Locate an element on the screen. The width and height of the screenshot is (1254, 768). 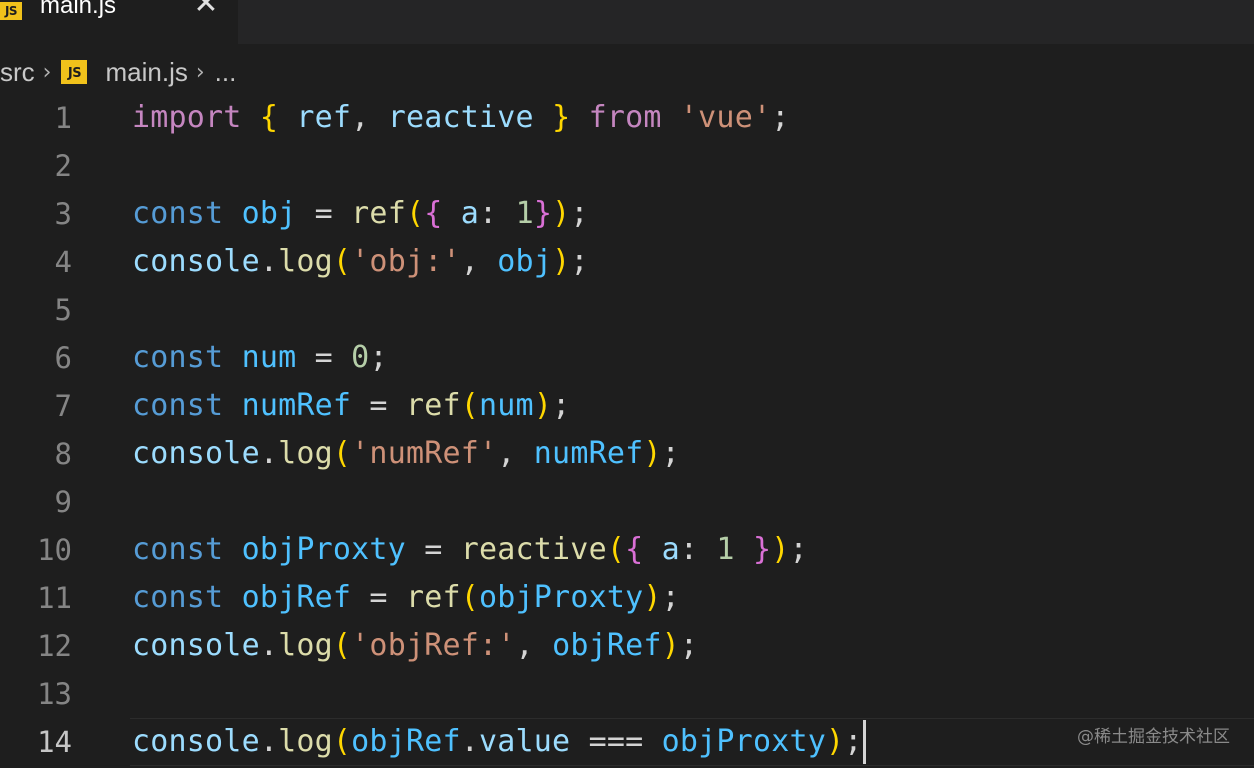
line-code: console.log(objRef.value === objProxty); is located at coordinates (499, 742).